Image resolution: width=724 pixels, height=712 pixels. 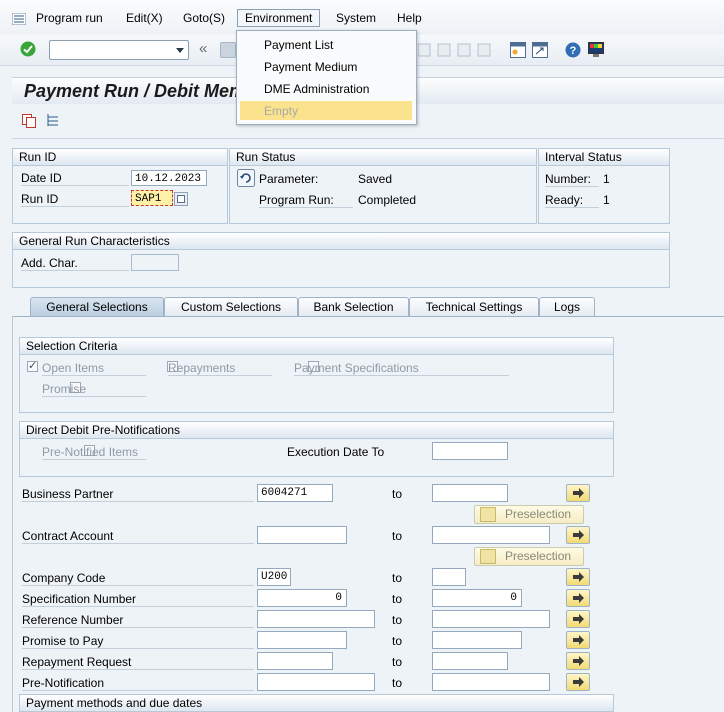 I want to click on chevron-down-icon, so click(x=180, y=50).